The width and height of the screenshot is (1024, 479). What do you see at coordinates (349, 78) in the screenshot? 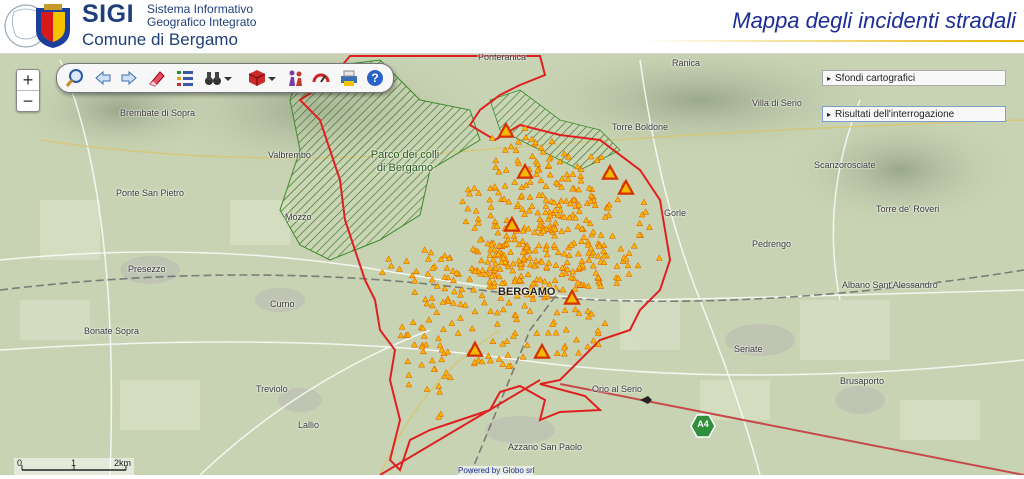
I see `print-icon` at bounding box center [349, 78].